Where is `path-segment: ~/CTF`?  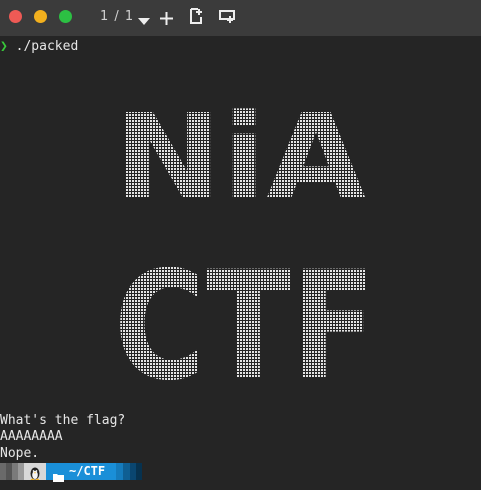 path-segment: ~/CTF is located at coordinates (81, 472).